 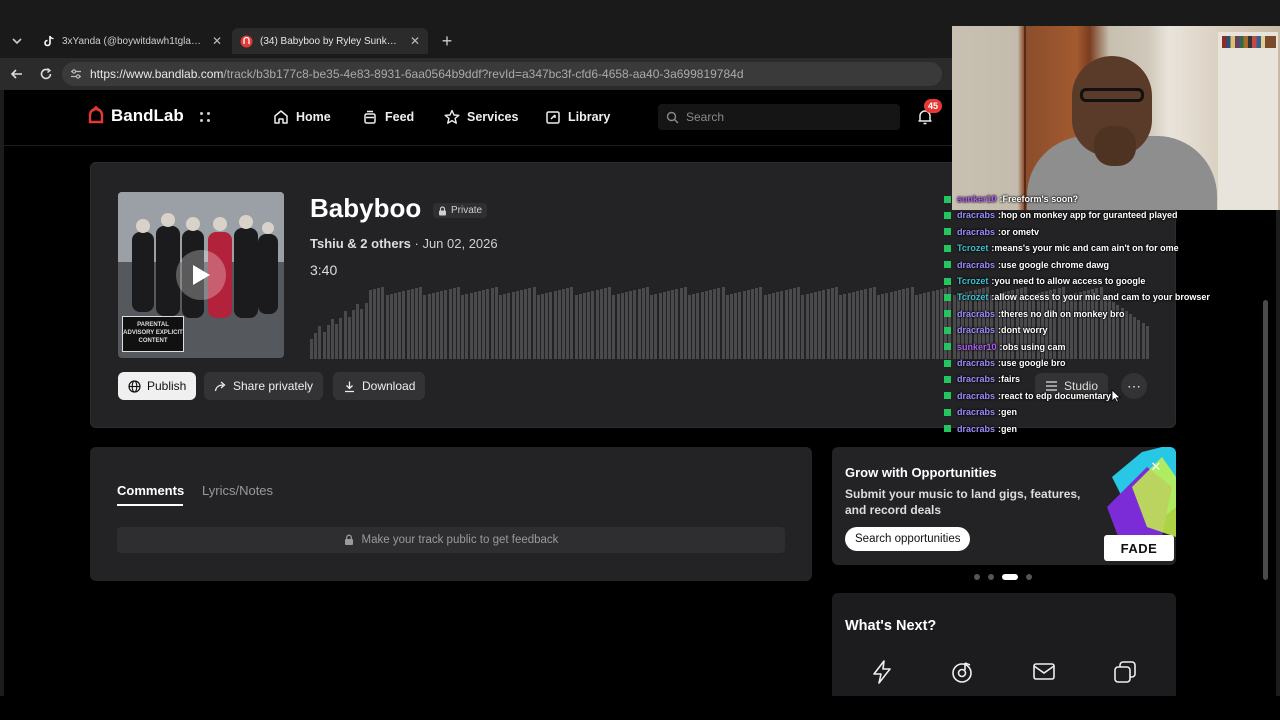 What do you see at coordinates (977, 346) in the screenshot?
I see `chat-username: sunker10` at bounding box center [977, 346].